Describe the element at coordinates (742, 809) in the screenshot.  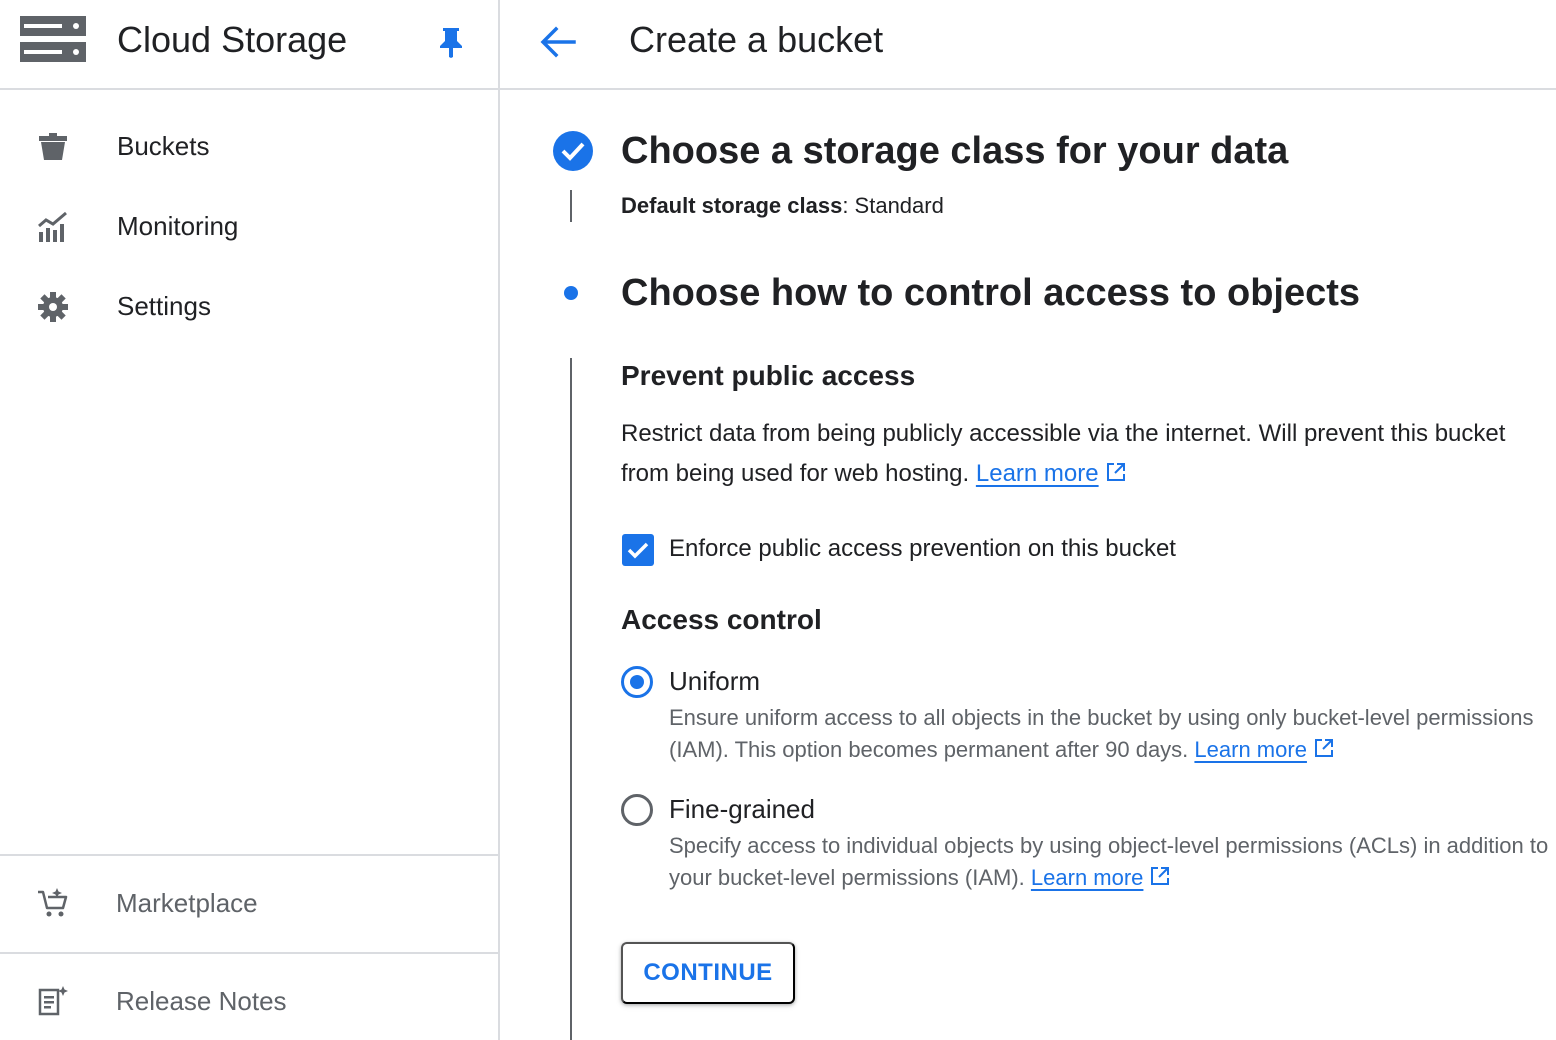
I see `radio-label-fine-grained: Fine-grained` at that location.